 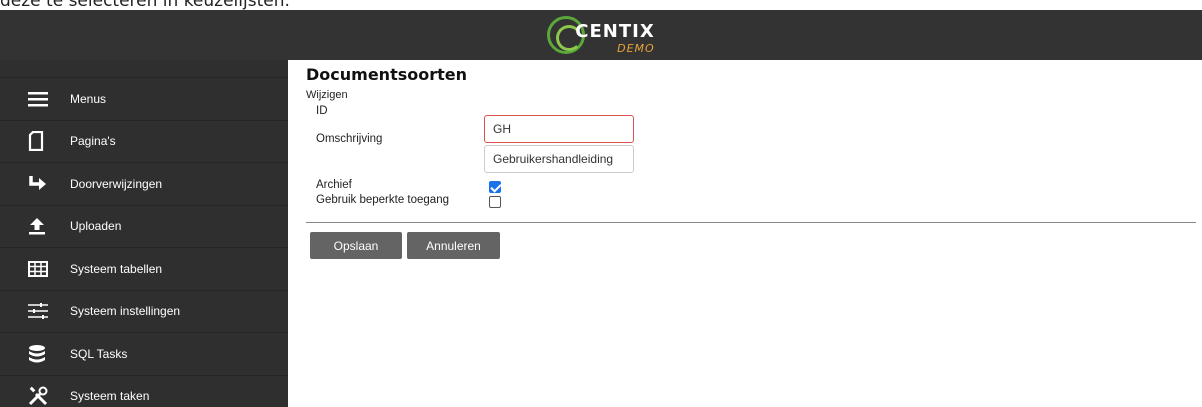 What do you see at coordinates (144, 99) in the screenshot?
I see `sidebar-item-menus: Menus` at bounding box center [144, 99].